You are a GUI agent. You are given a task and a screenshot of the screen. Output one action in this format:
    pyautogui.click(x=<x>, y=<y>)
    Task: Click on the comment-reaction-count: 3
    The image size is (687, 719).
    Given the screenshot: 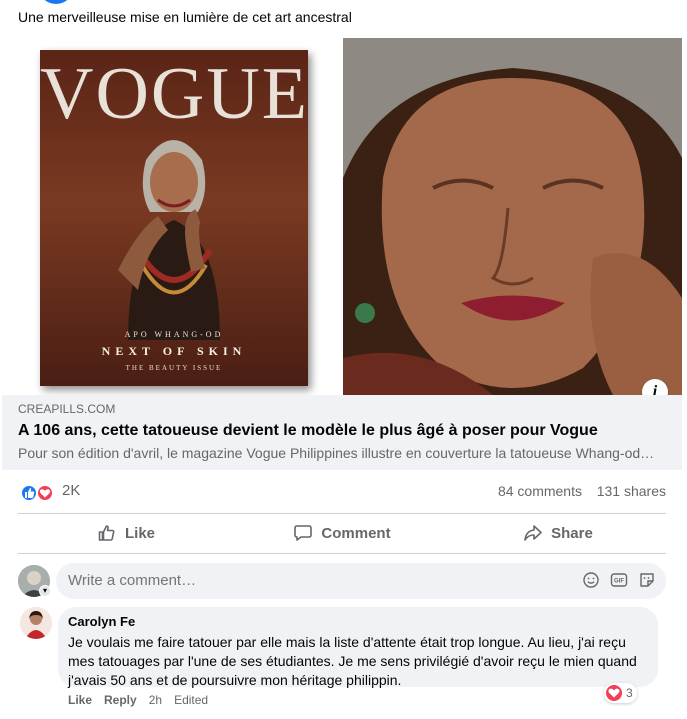 What is the action you would take?
    pyautogui.click(x=629, y=693)
    